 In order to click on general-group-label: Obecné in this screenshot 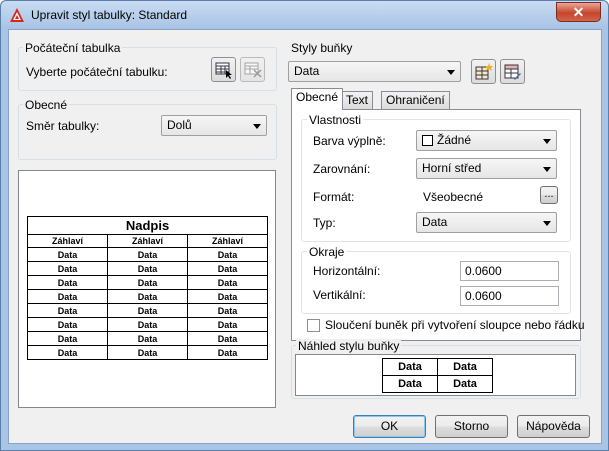, I will do `click(46, 105)`.